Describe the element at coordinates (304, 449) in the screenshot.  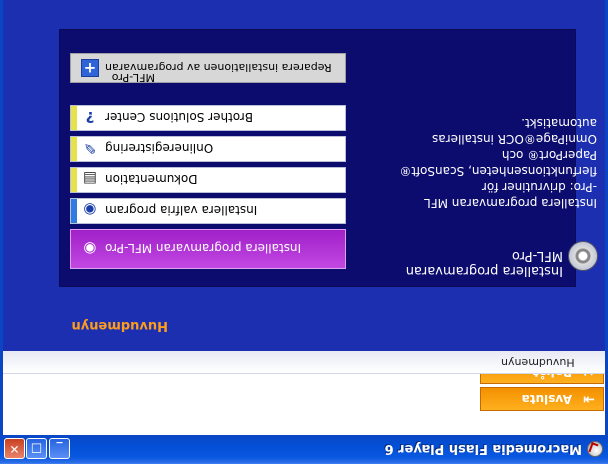
I see `title-bar: Macromedia Flash Player 6 _ □ ✕` at that location.